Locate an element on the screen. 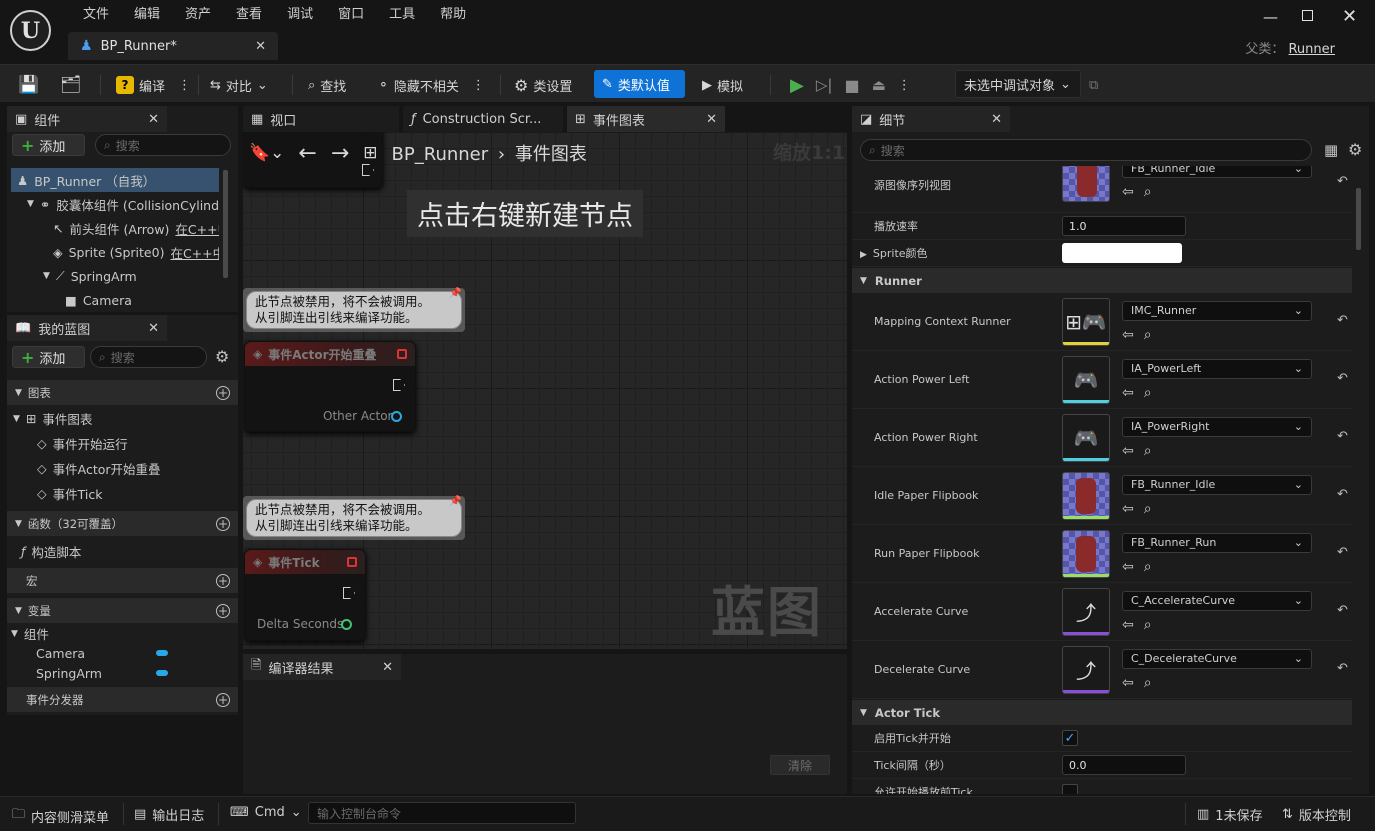  back-arrow-icon: ← is located at coordinates (307, 153).